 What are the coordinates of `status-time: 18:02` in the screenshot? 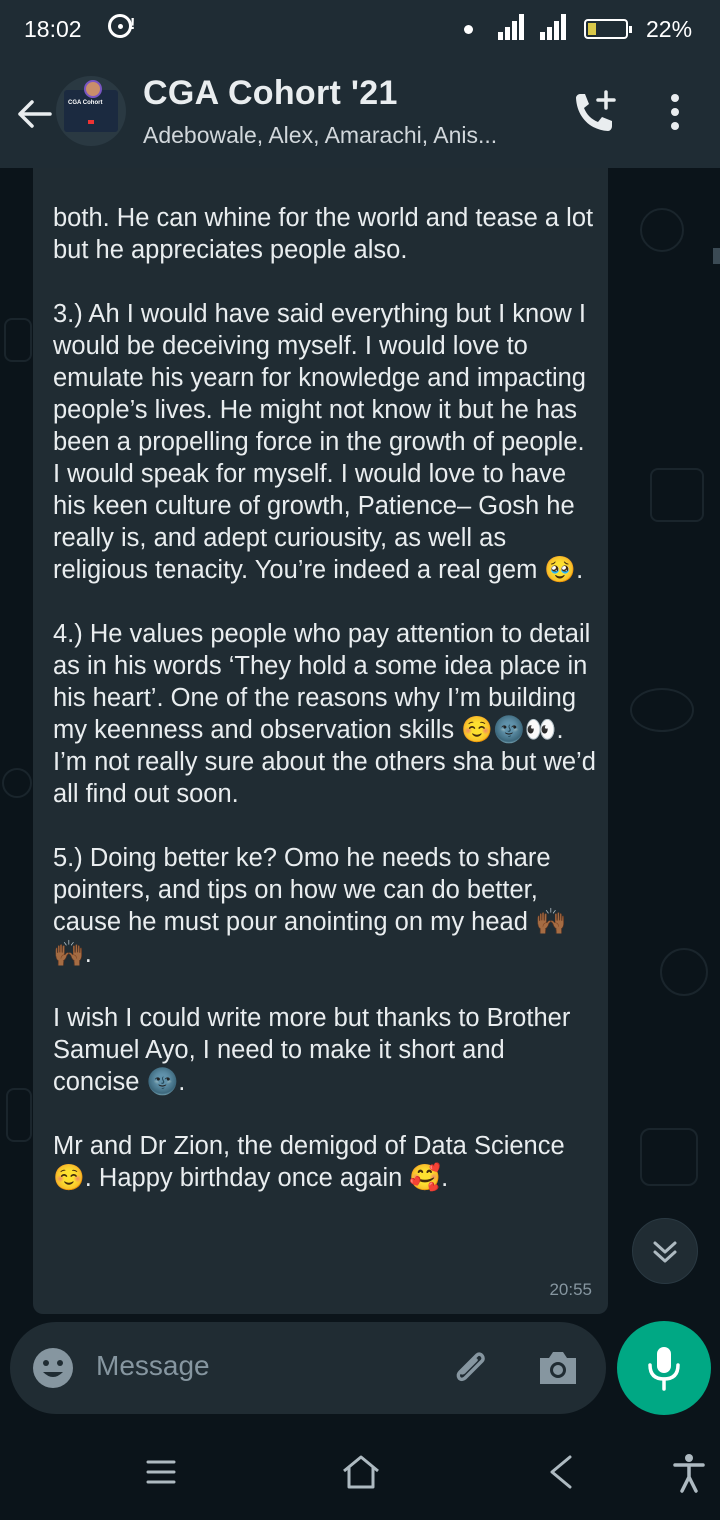 It's located at (53, 29).